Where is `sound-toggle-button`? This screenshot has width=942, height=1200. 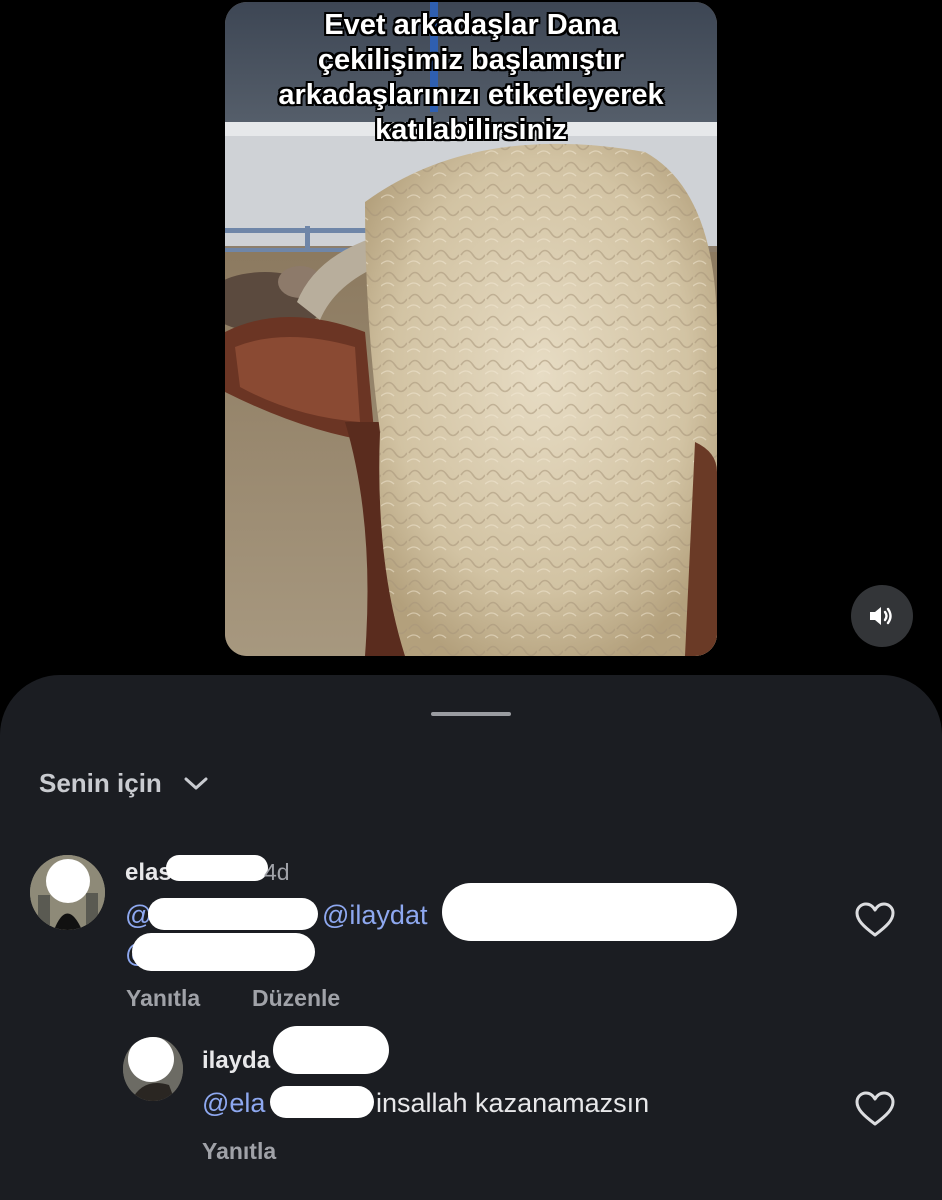 sound-toggle-button is located at coordinates (882, 616).